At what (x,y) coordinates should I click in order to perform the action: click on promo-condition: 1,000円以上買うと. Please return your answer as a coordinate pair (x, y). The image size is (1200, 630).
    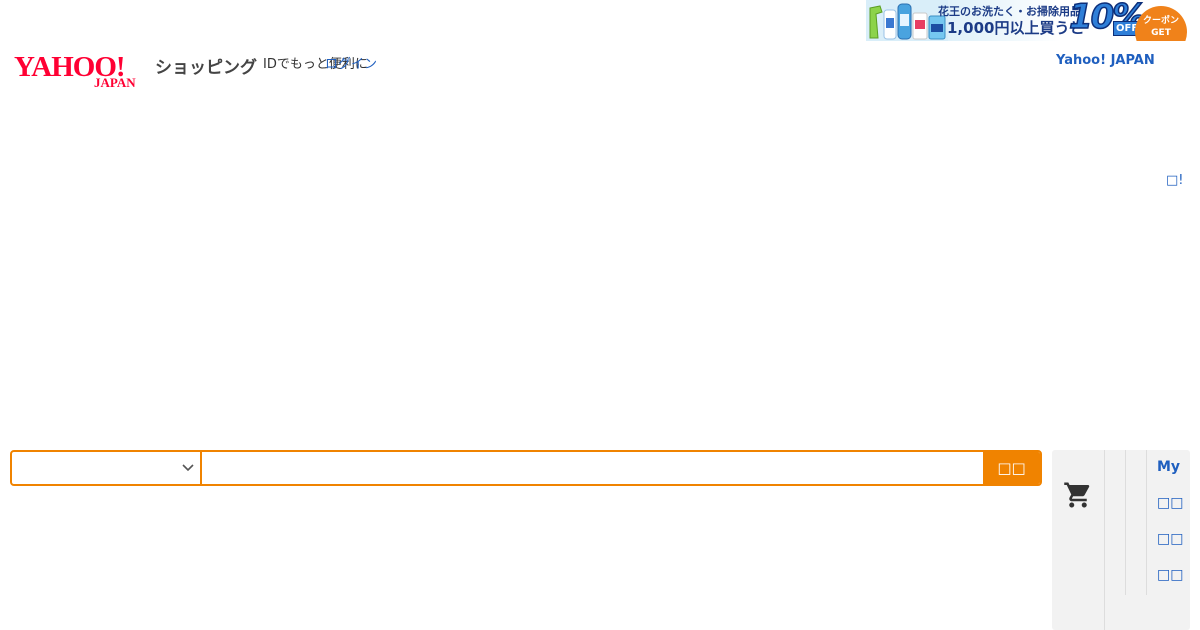
    Looking at the image, I should click on (1016, 28).